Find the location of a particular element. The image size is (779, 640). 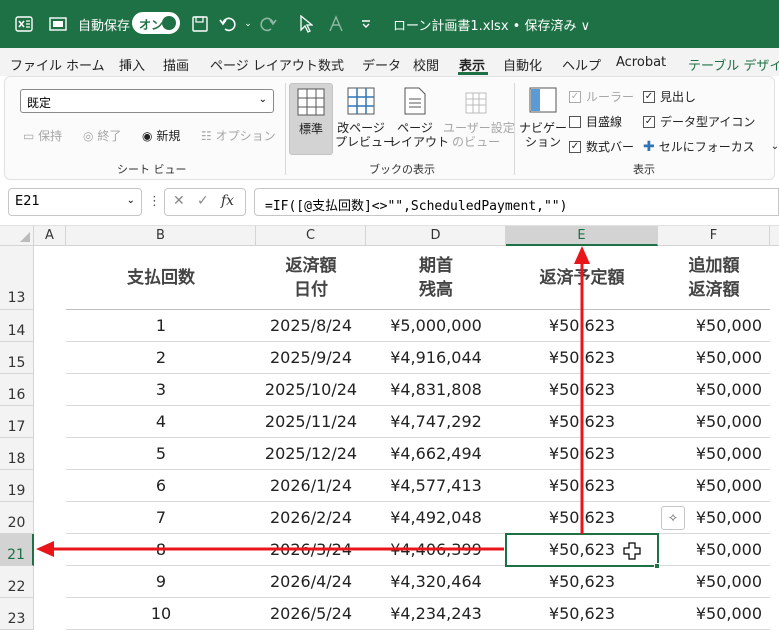

enter-icon: ✓ is located at coordinates (203, 201).